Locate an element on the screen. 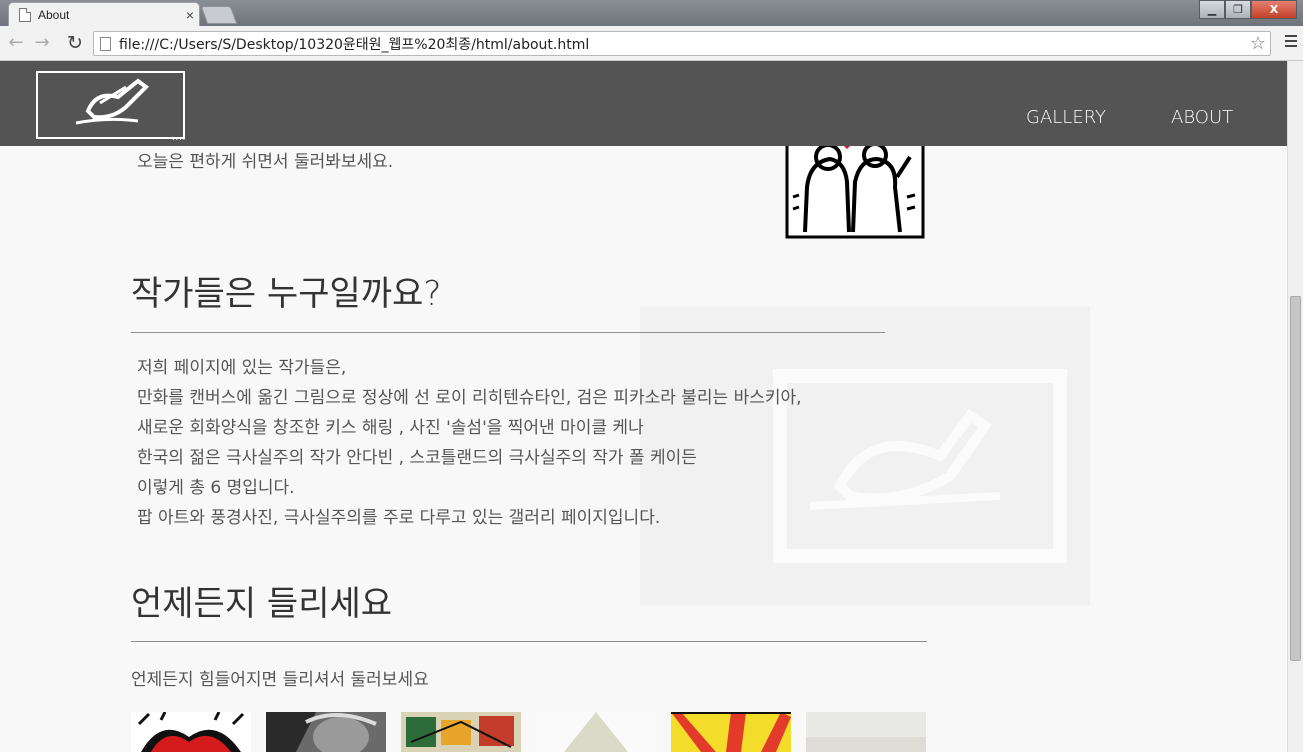 The image size is (1303, 752). close-window-button: X is located at coordinates (1274, 9).